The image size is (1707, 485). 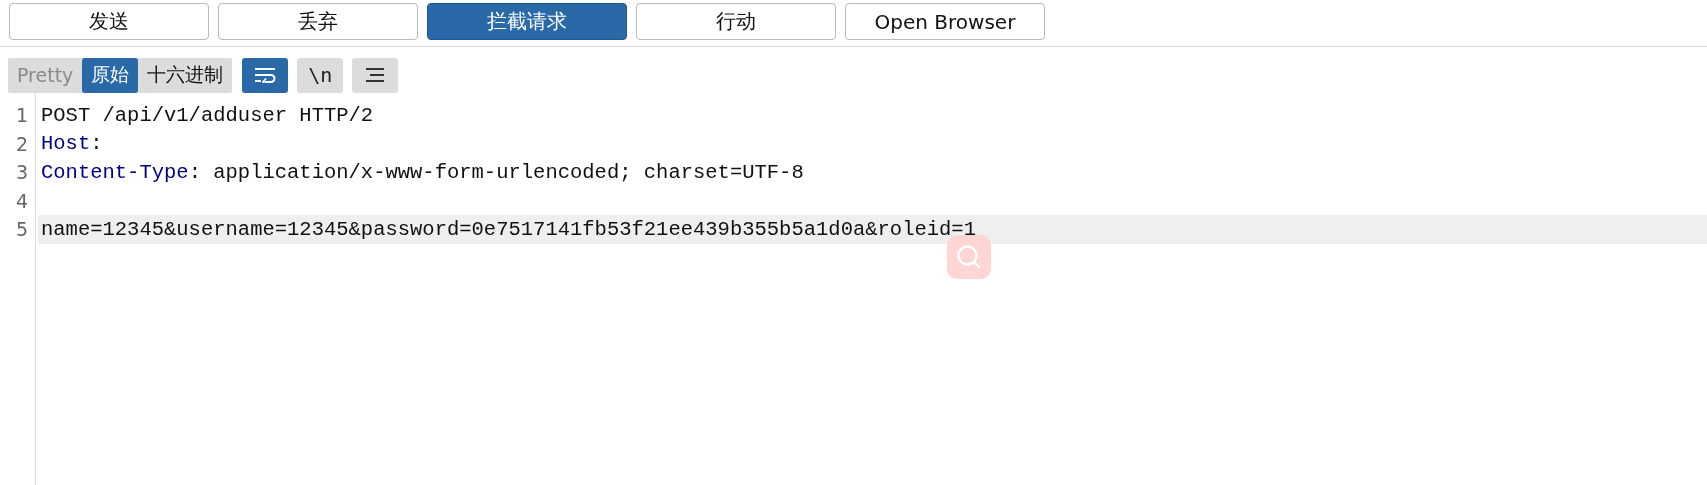 What do you see at coordinates (110, 75) in the screenshot?
I see `view-tab: 原始` at bounding box center [110, 75].